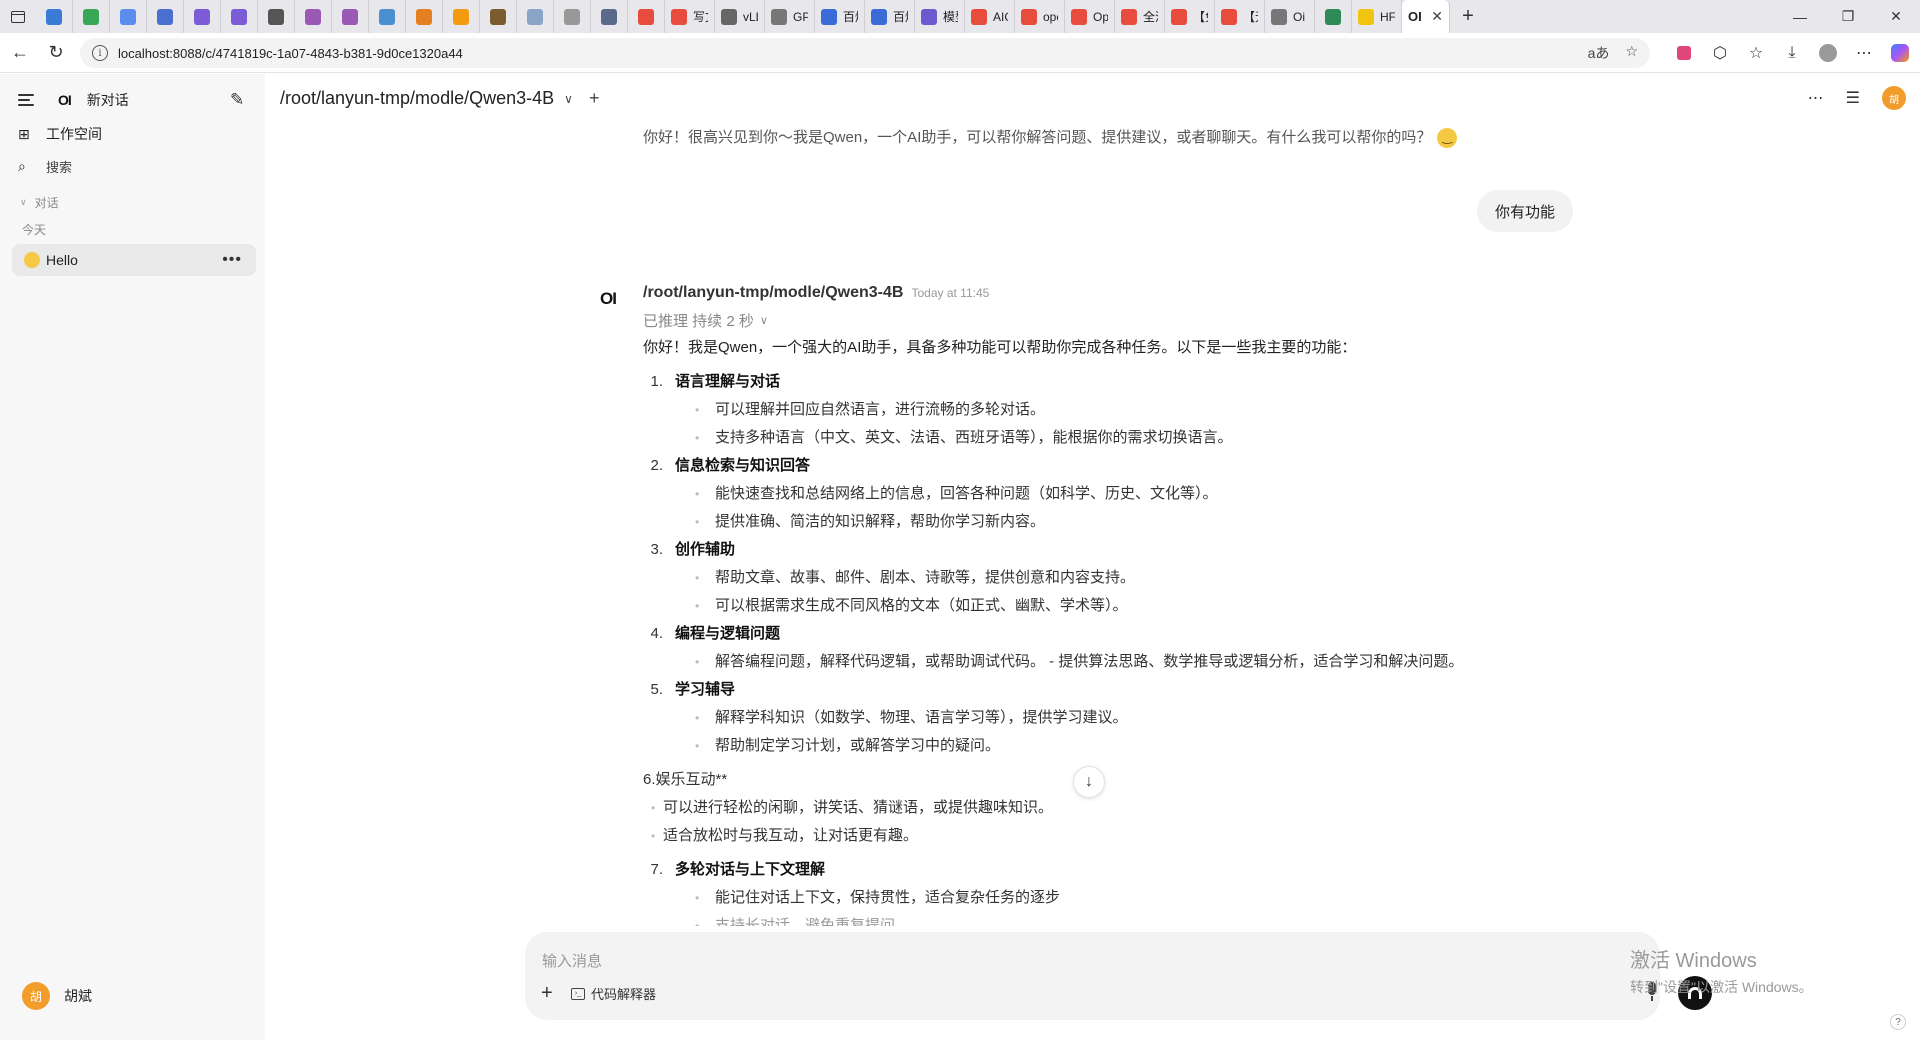 This screenshot has width=1920, height=1040. What do you see at coordinates (1896, 16) in the screenshot?
I see `close-window-button: ✕` at bounding box center [1896, 16].